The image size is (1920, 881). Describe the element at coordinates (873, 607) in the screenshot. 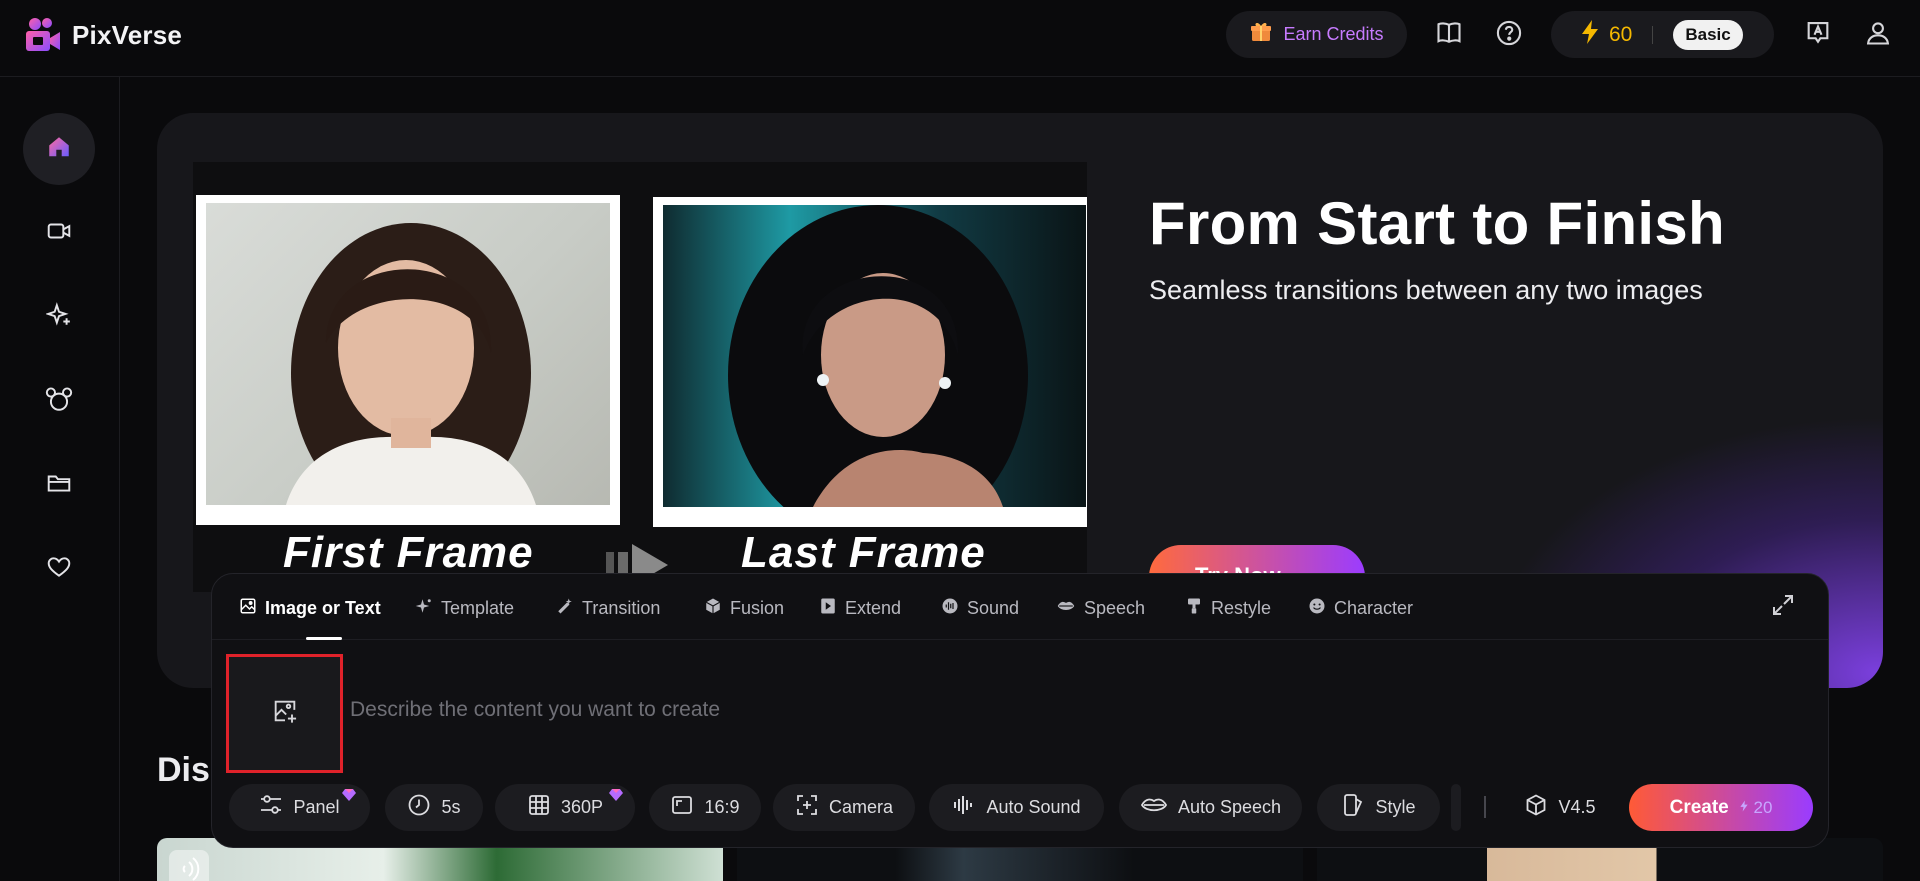

I see `tab-label: Extend` at that location.